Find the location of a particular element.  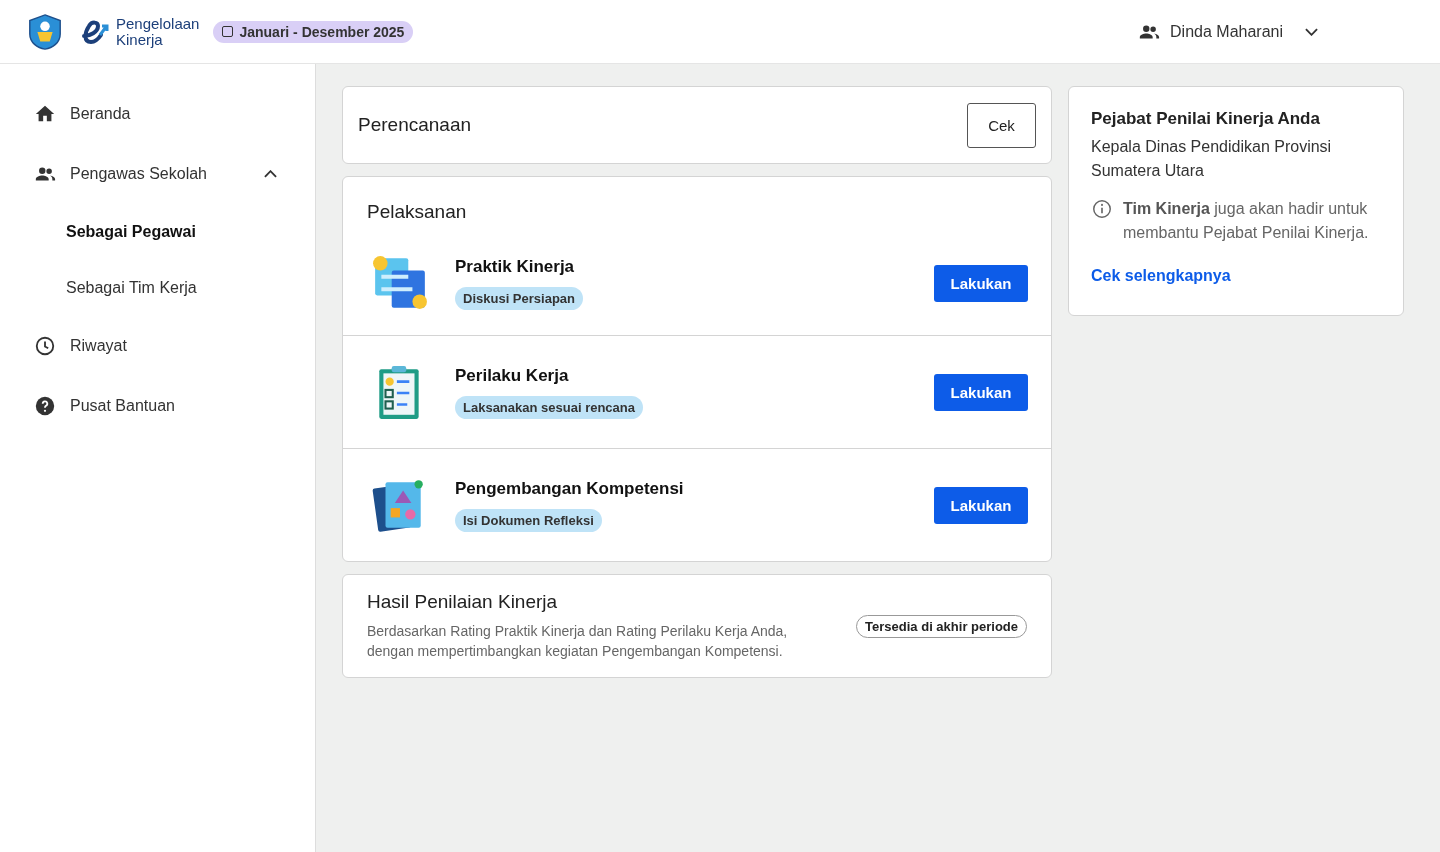

card-title: Hasil Penilaian Kinerja is located at coordinates (463, 602).